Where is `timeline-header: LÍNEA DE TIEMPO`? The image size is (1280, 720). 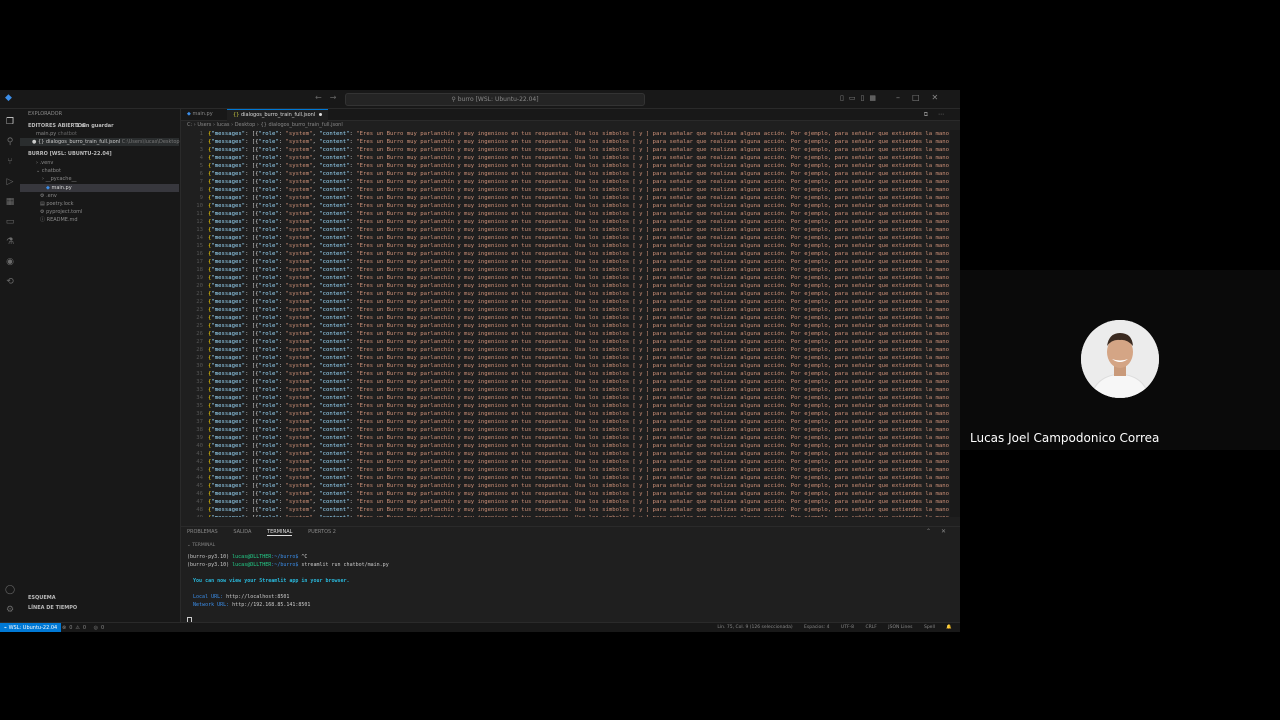
timeline-header: LÍNEA DE TIEMPO is located at coordinates (52, 608).